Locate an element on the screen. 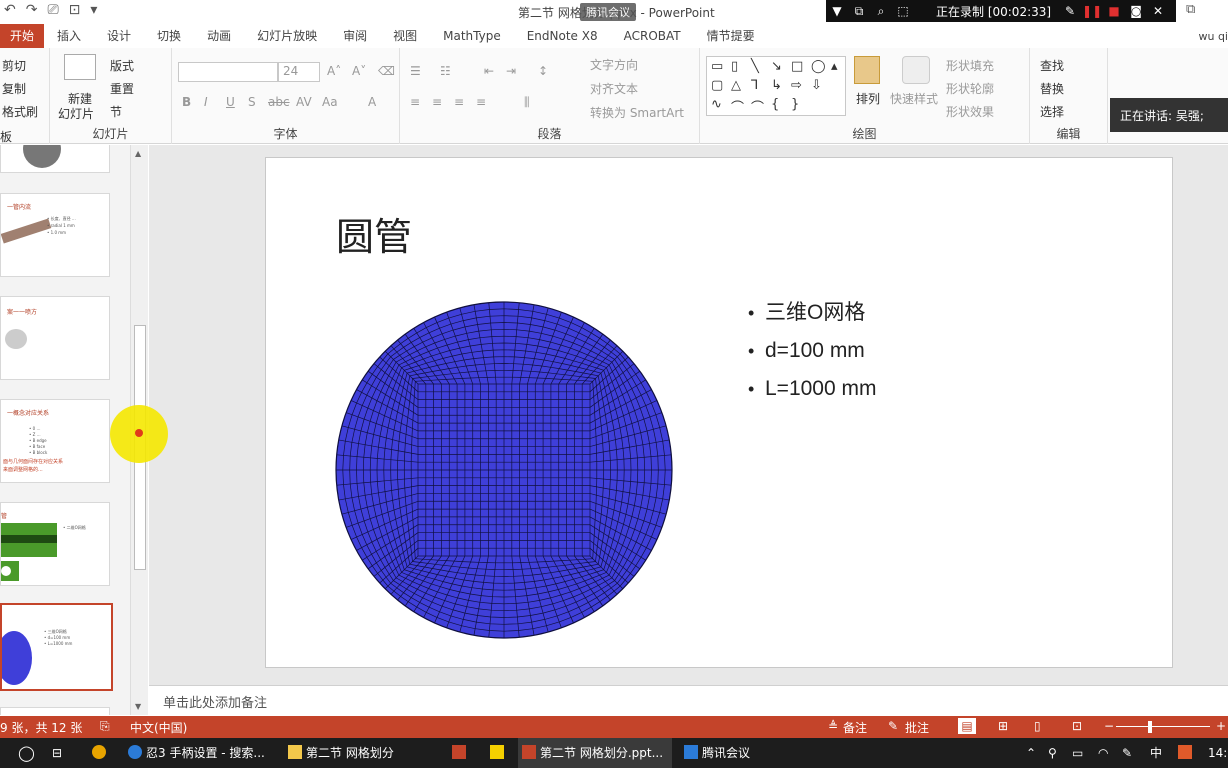 This screenshot has height=768, width=1228. arc-icon: ⌒ is located at coordinates (737, 106).